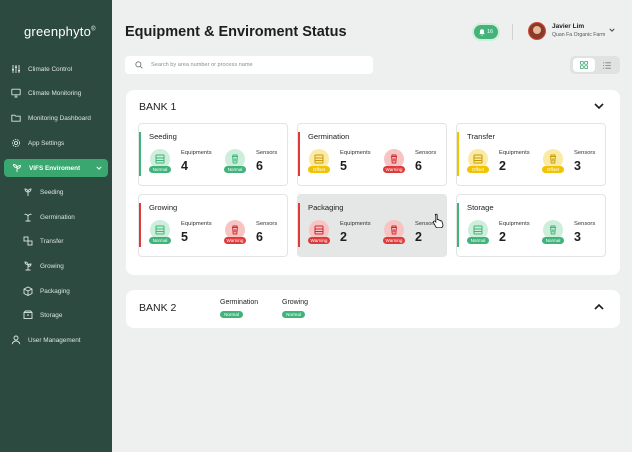 The width and height of the screenshot is (632, 452). I want to click on sidebar-item-label: Germination, so click(57, 217).